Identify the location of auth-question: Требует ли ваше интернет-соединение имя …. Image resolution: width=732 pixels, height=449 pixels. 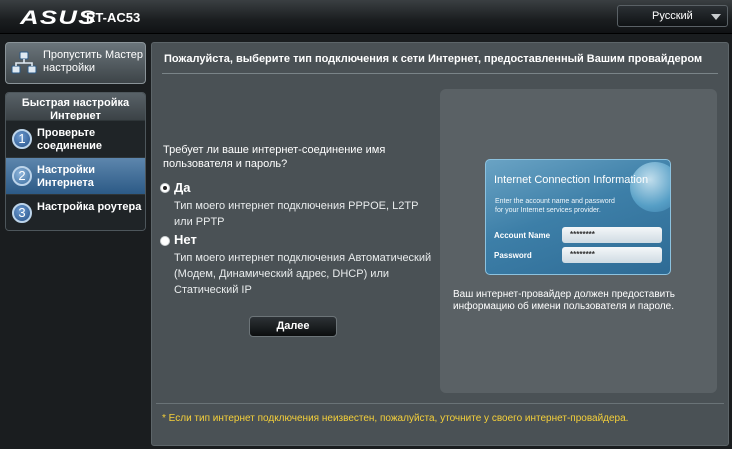
(274, 157).